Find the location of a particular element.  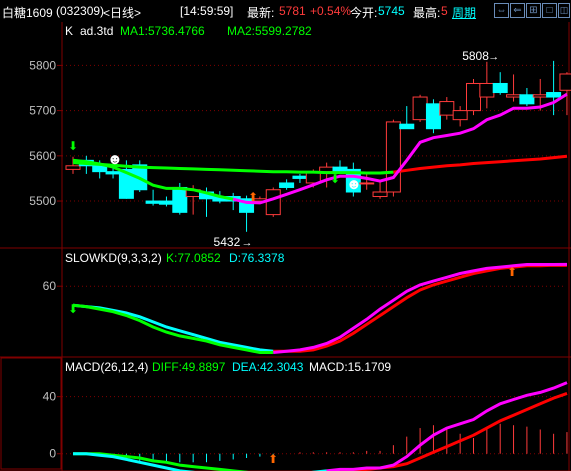

low-annotation: 5432 is located at coordinates (227, 242).